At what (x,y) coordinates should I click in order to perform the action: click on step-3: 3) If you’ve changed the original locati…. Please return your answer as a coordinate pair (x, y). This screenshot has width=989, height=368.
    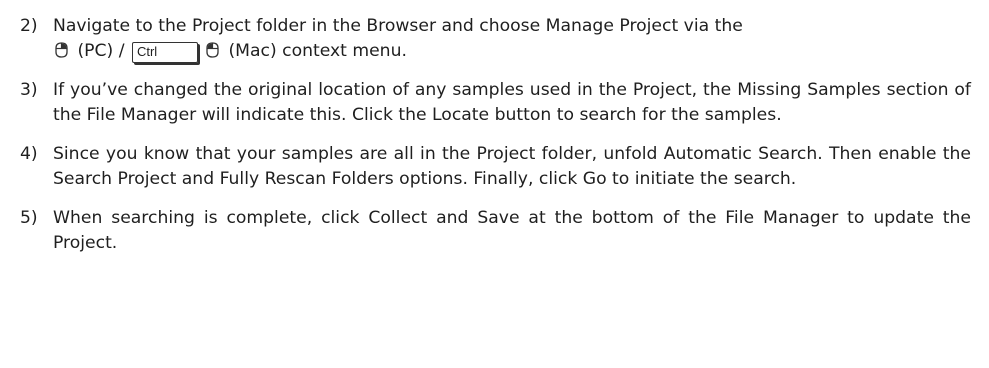
    Looking at the image, I should click on (495, 102).